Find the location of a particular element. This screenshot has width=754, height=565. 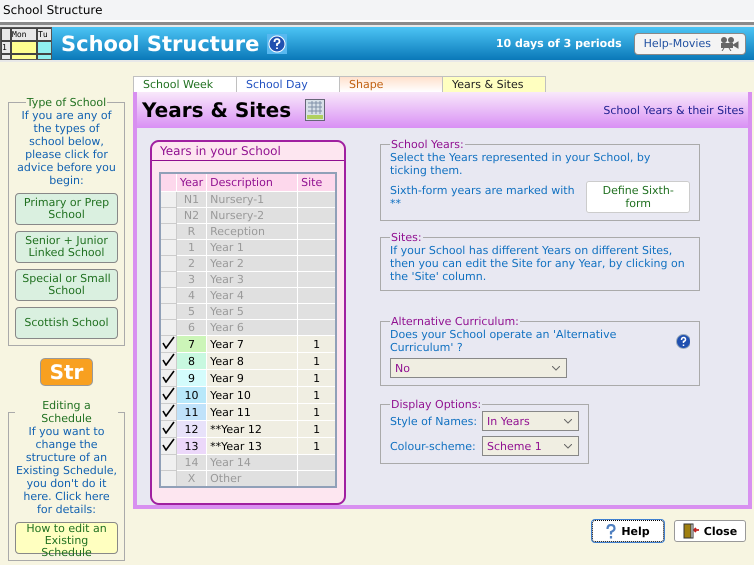

year-cell: N2 is located at coordinates (191, 216).